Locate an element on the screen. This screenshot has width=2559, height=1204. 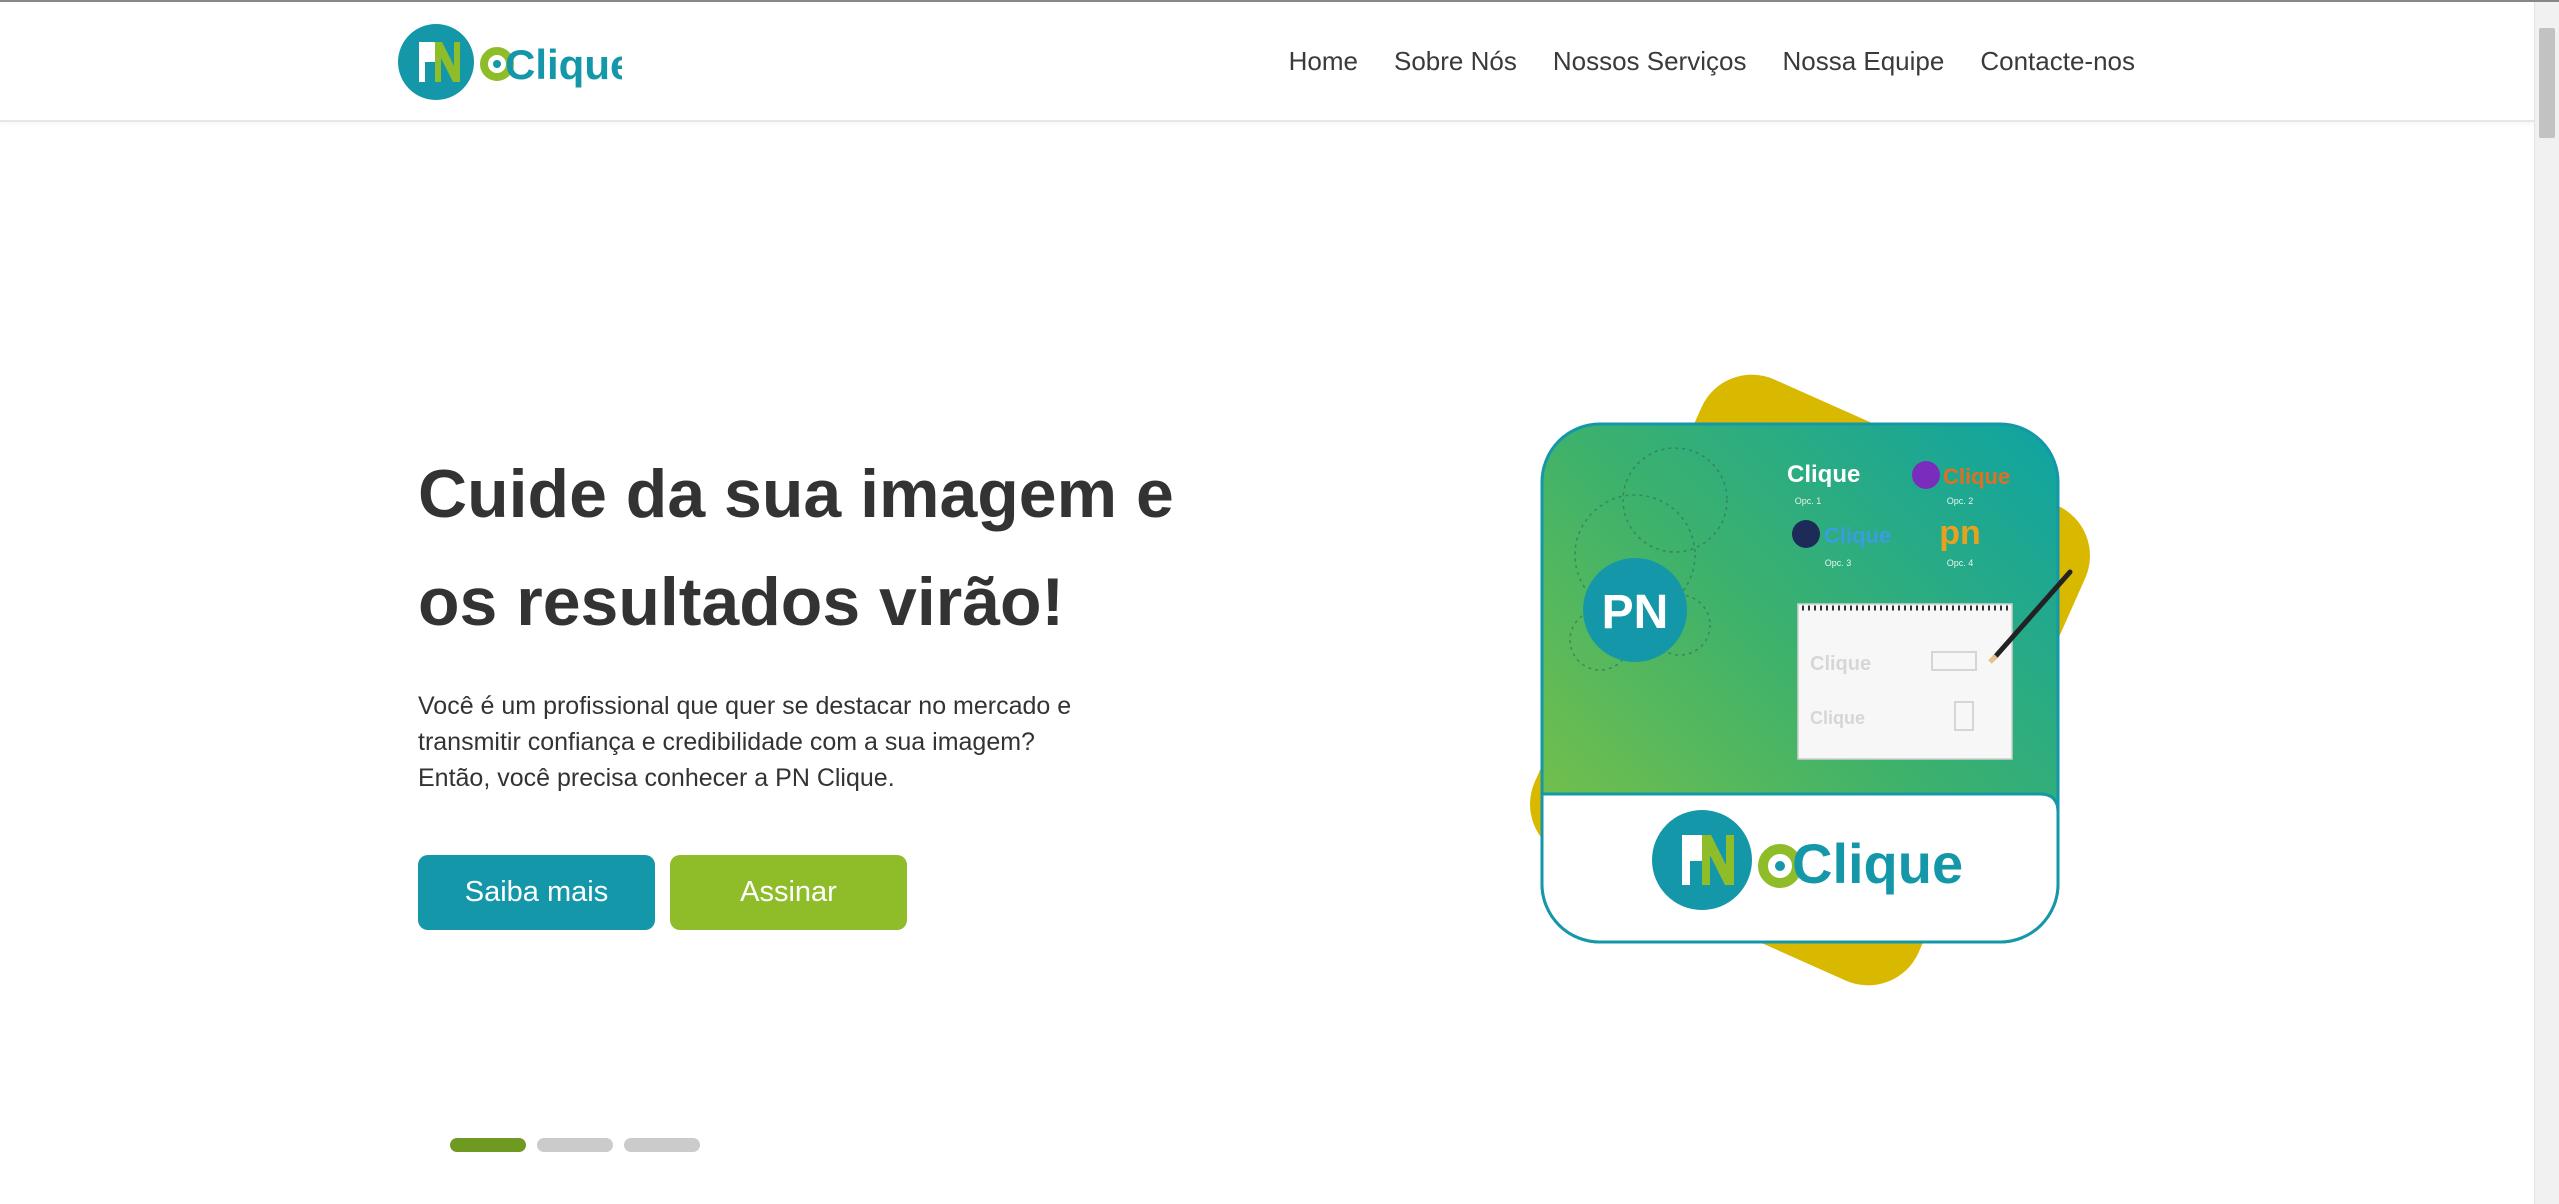
card-brand-text: Clique is located at coordinates (1877, 863).